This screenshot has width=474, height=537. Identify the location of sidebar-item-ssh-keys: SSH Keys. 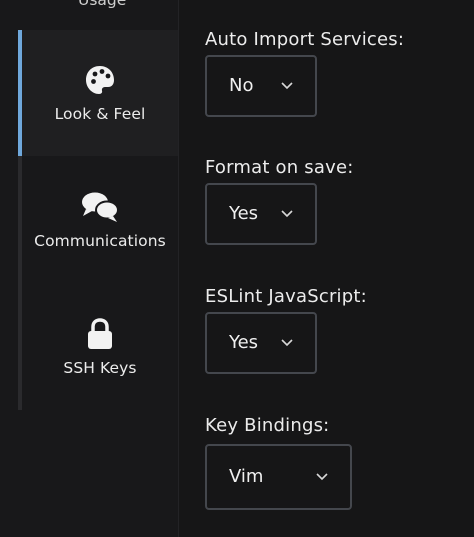
(100, 347).